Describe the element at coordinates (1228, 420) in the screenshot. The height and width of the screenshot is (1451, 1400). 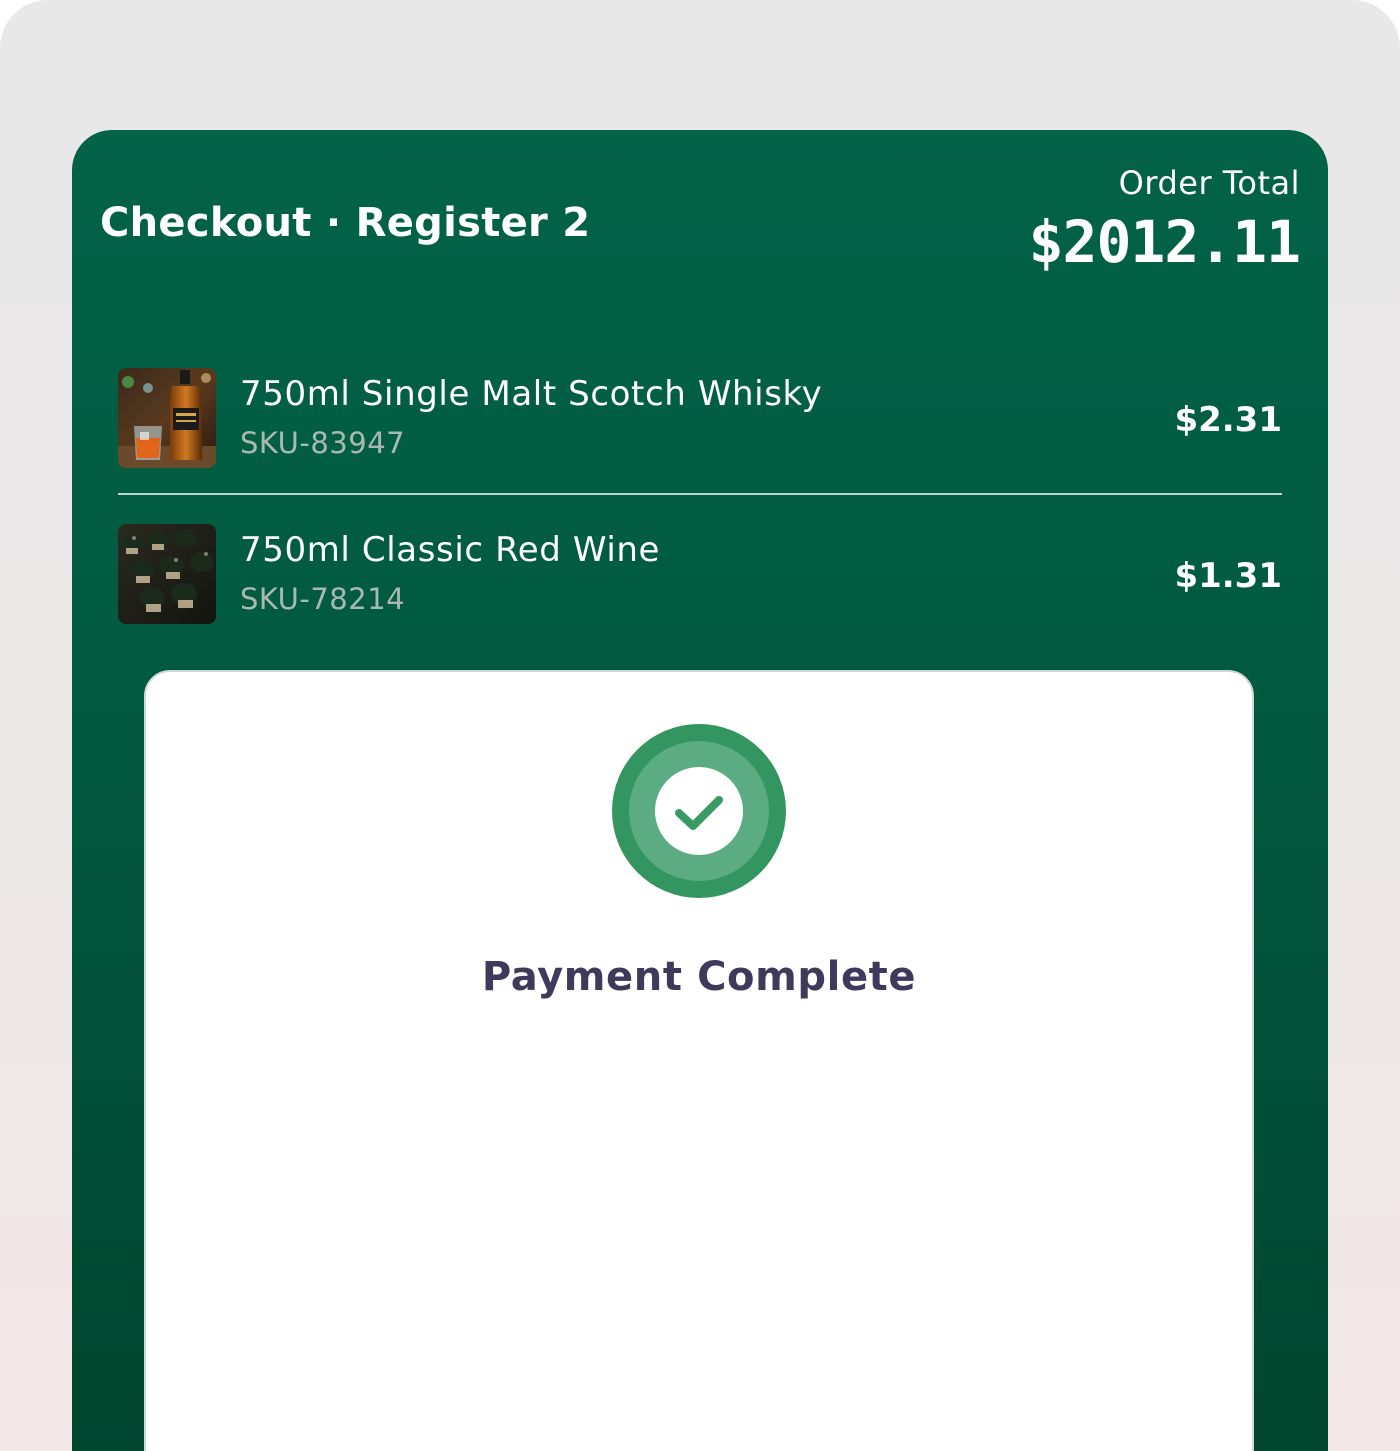
I see `item-price: $2.31` at that location.